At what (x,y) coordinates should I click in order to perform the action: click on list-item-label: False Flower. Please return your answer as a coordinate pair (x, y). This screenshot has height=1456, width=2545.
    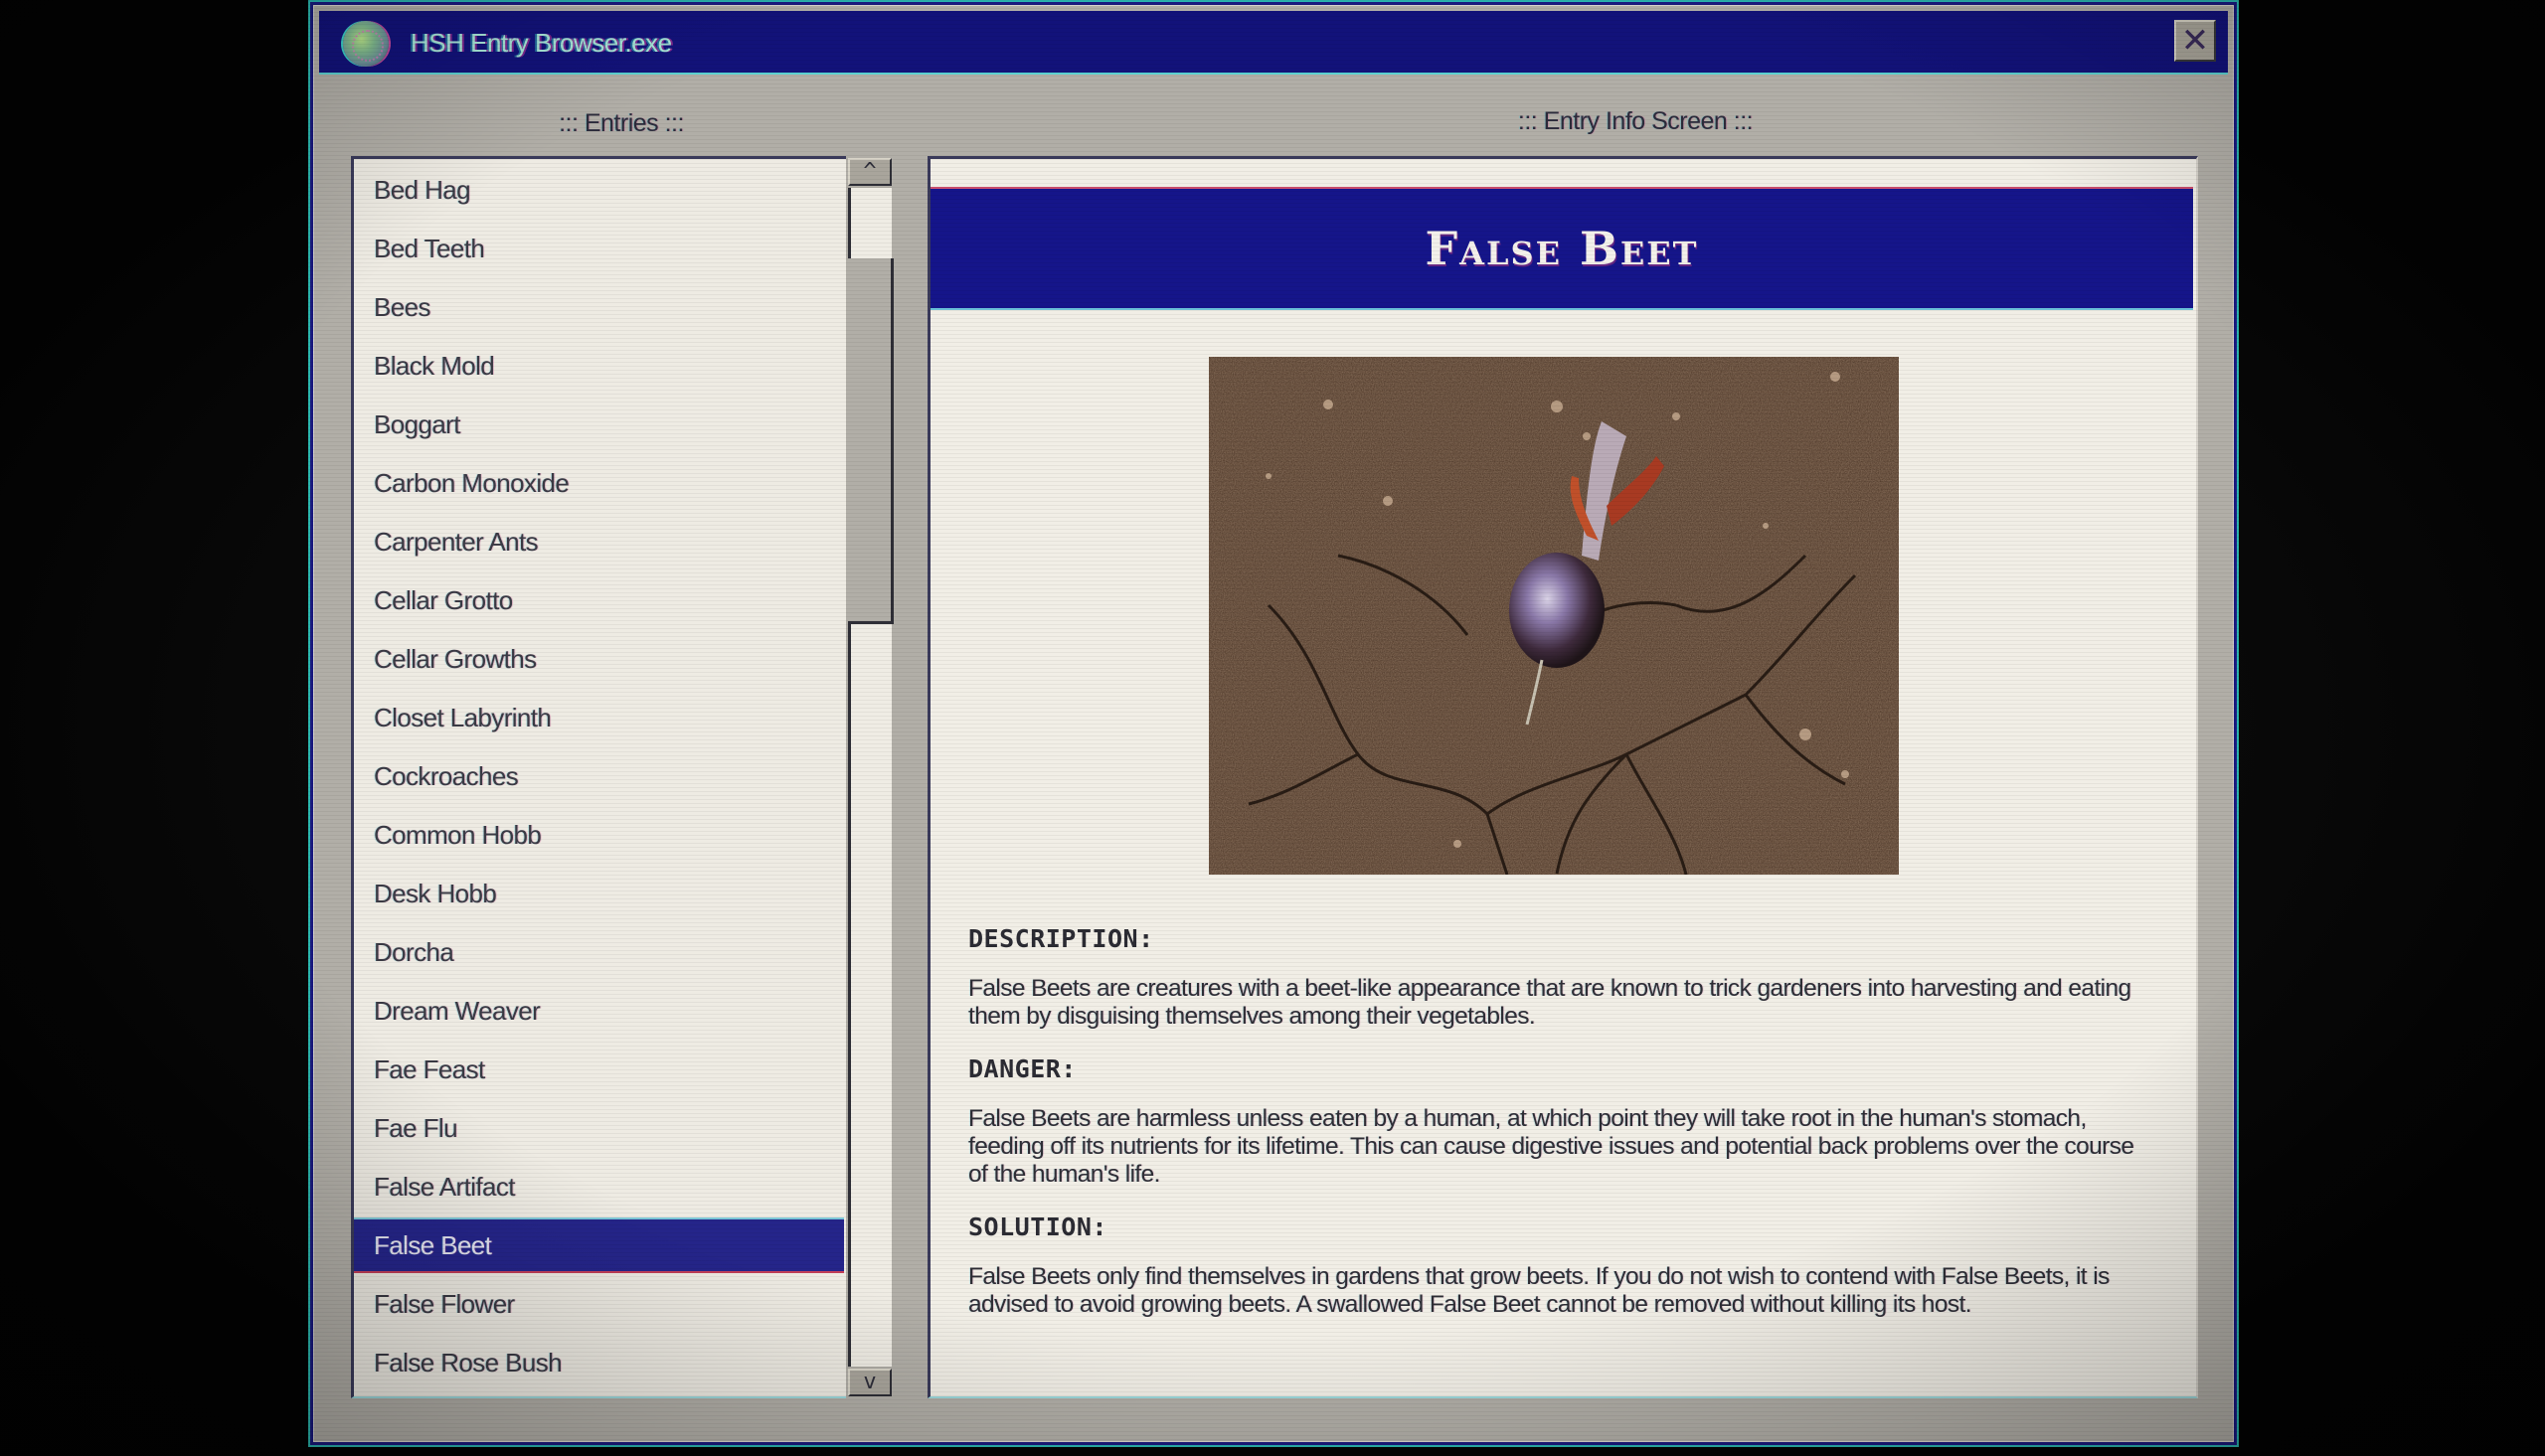
    Looking at the image, I should click on (444, 1303).